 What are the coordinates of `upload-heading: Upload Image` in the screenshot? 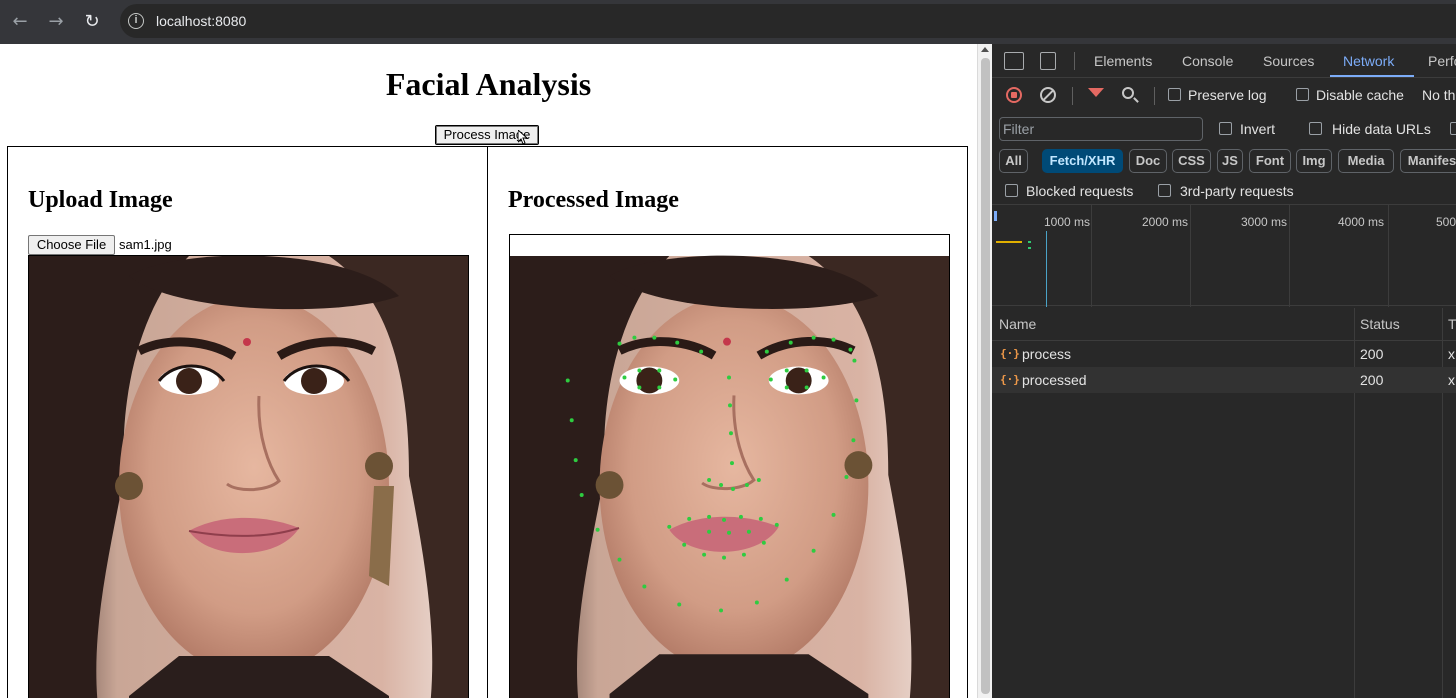 It's located at (100, 200).